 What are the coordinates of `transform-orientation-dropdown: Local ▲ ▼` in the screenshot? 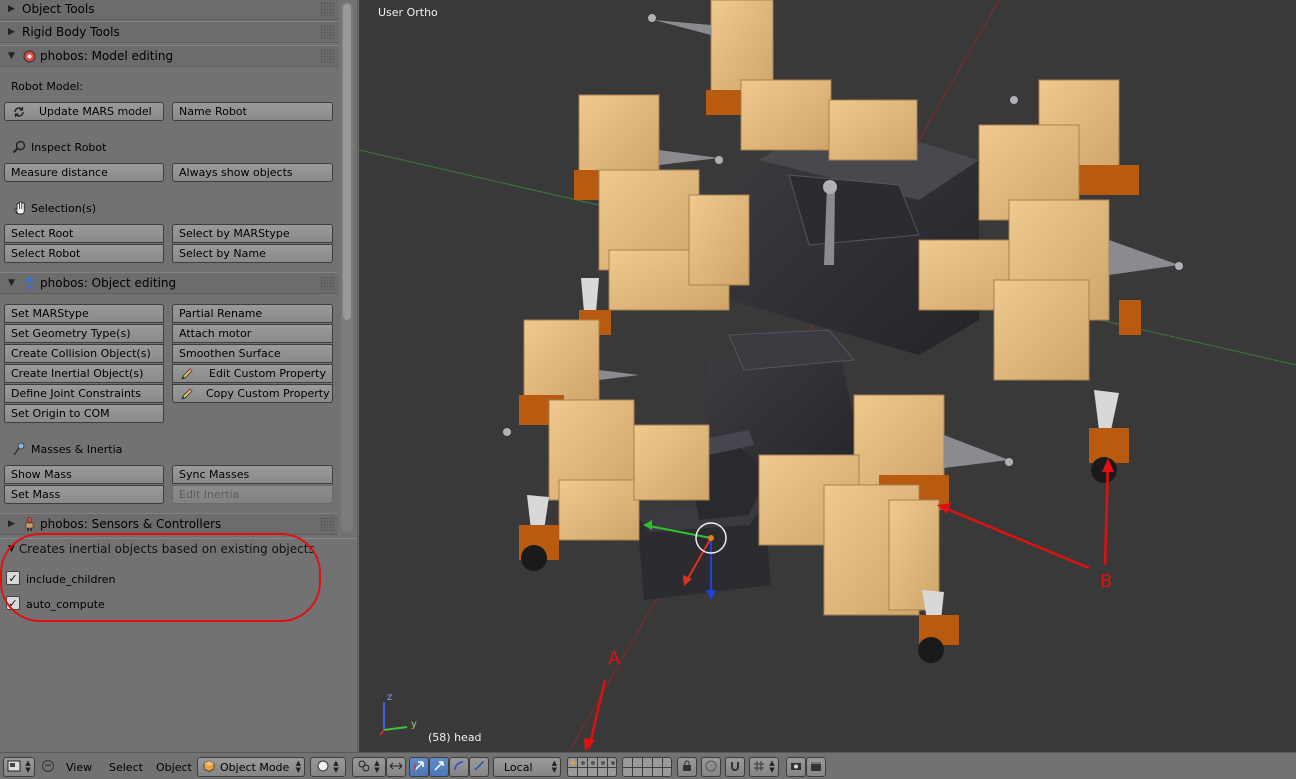 It's located at (527, 767).